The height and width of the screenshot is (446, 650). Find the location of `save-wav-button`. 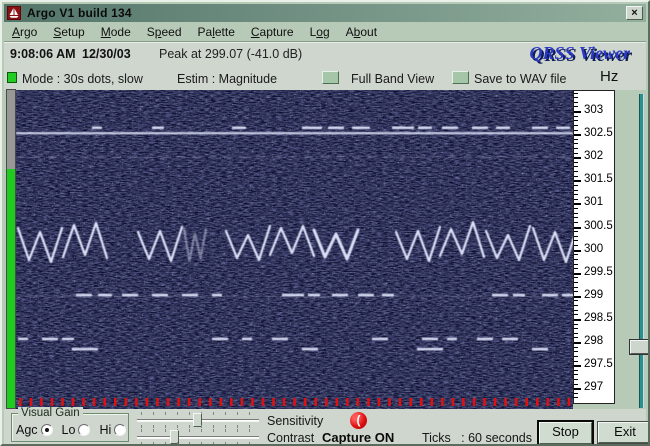

save-wav-button is located at coordinates (460, 77).